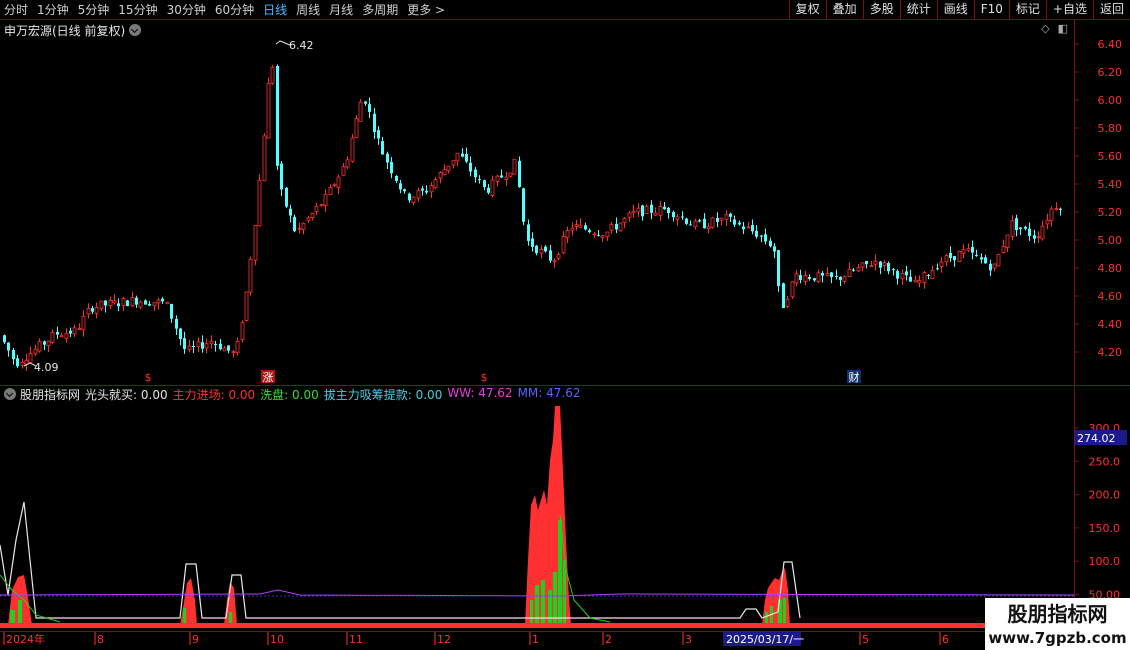 This screenshot has height=650, width=1130. What do you see at coordinates (1105, 495) in the screenshot?
I see `indicator-tick-label: 200.0` at bounding box center [1105, 495].